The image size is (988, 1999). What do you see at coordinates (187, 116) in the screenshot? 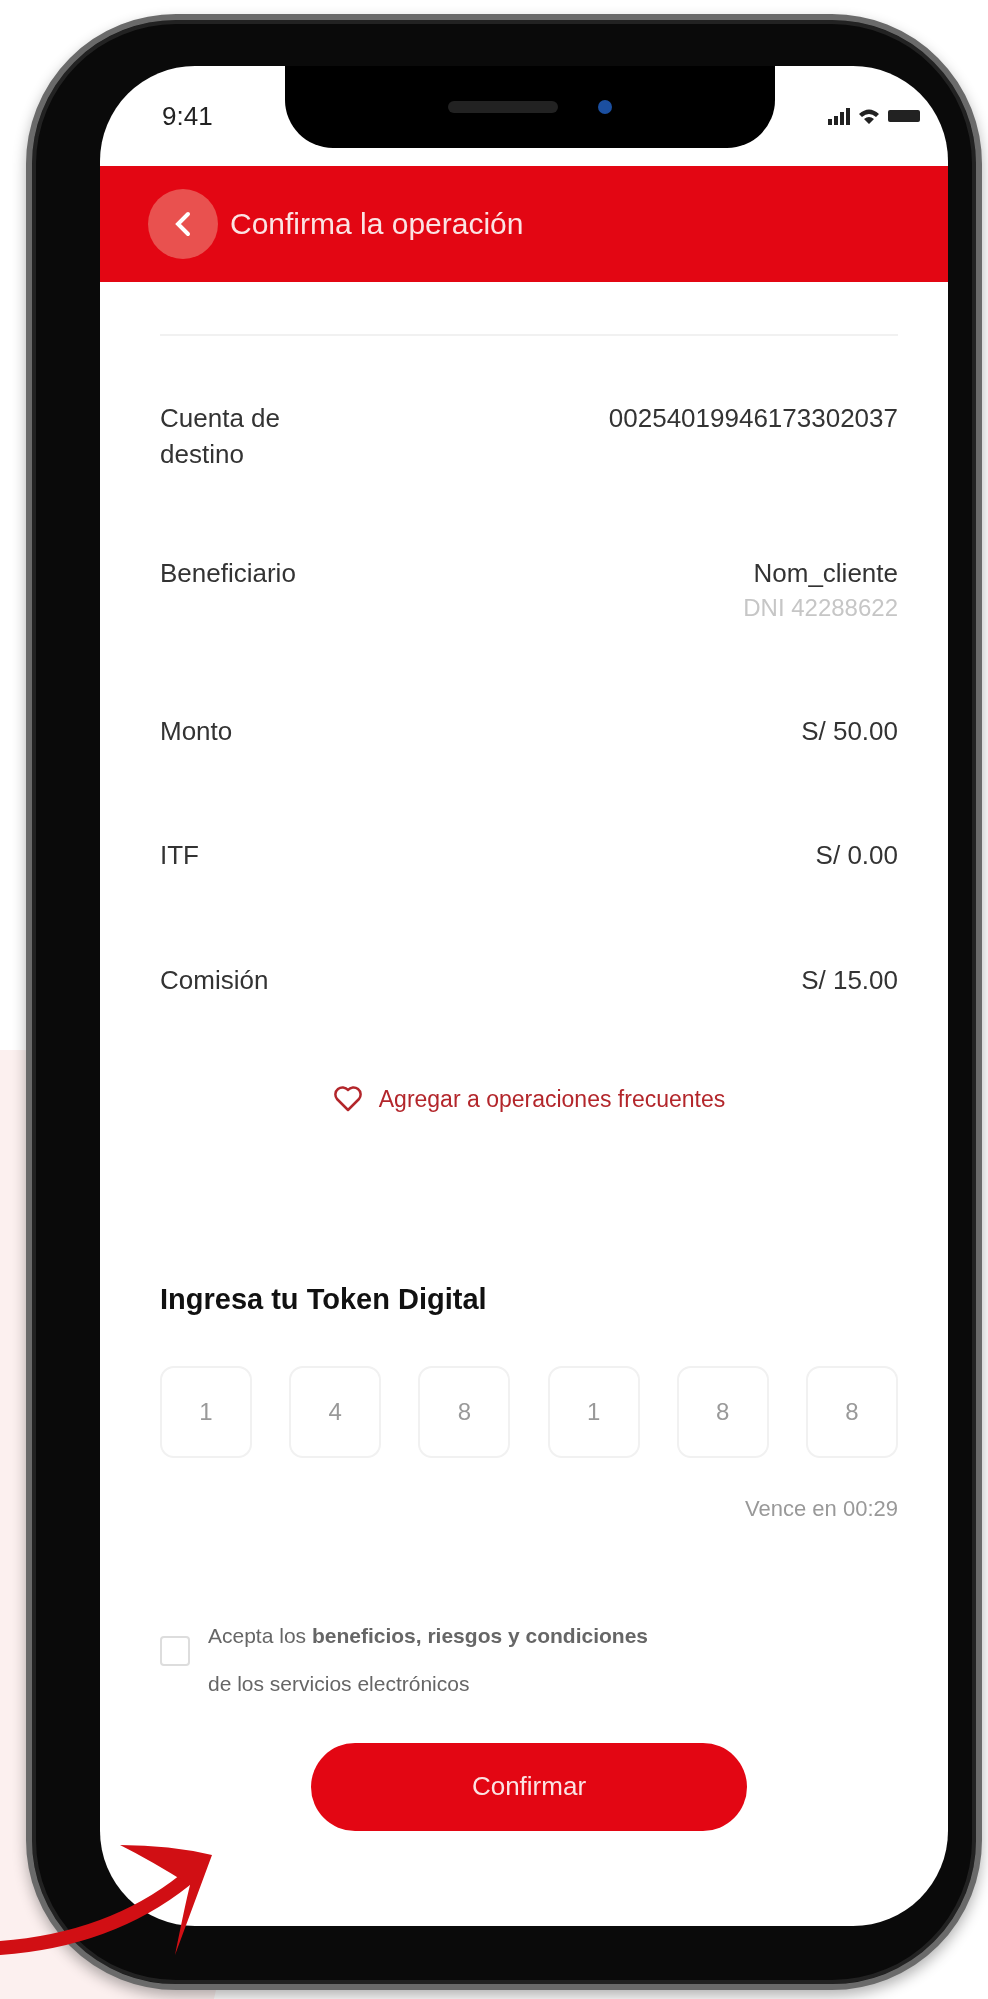
I see `status-time: 9:41` at bounding box center [187, 116].